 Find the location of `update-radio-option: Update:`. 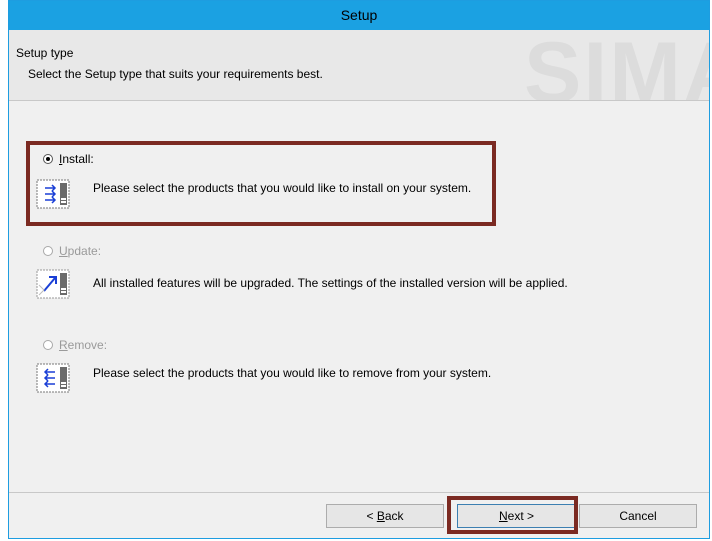

update-radio-option: Update: is located at coordinates (72, 251).